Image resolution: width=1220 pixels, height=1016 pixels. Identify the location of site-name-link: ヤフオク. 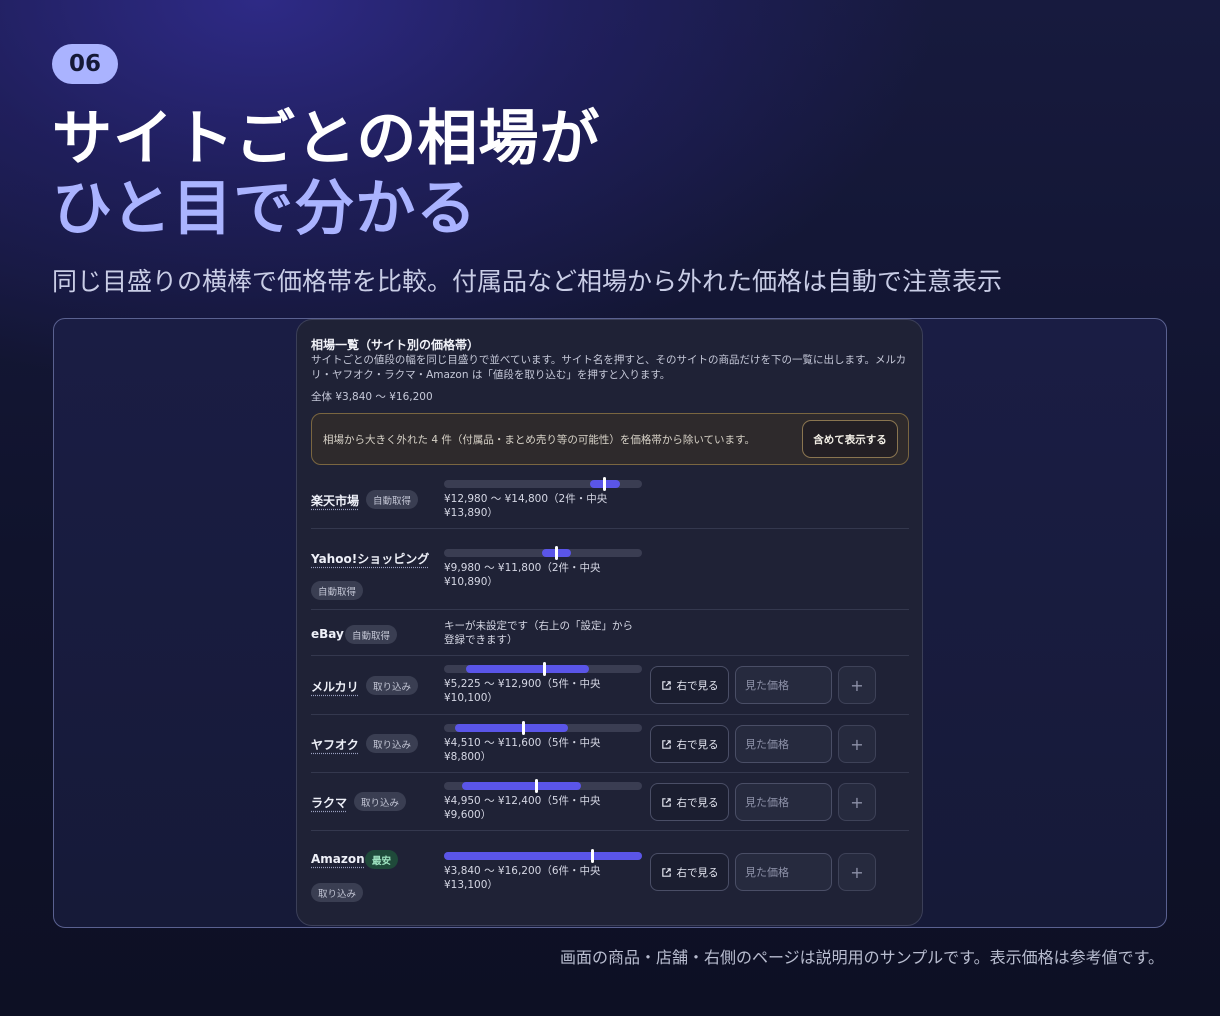
(335, 744).